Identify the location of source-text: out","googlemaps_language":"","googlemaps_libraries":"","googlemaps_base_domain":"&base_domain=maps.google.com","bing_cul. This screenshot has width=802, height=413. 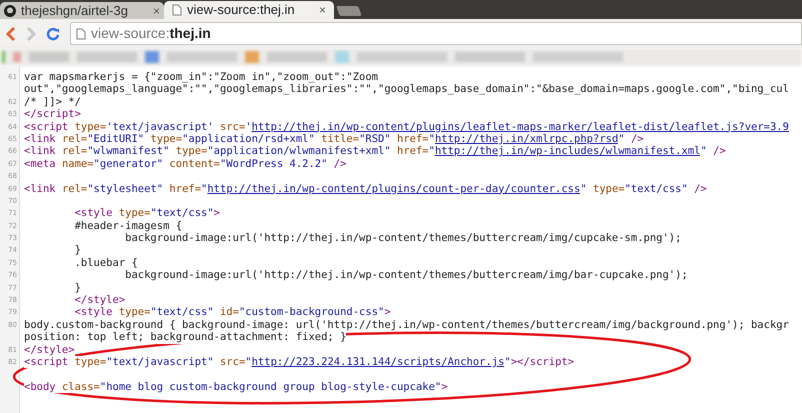
(406, 89).